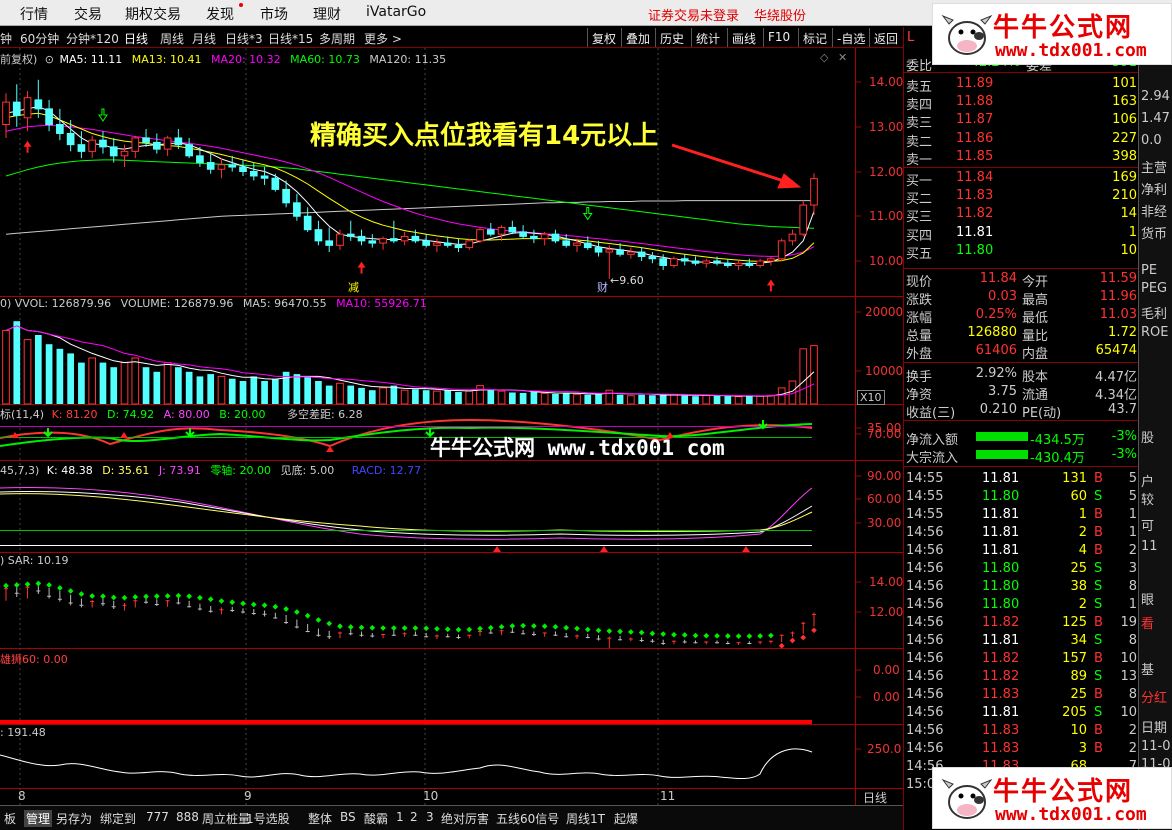 The width and height of the screenshot is (1172, 830). What do you see at coordinates (34, 14) in the screenshot?
I see `menu-quotes: 行情` at bounding box center [34, 14].